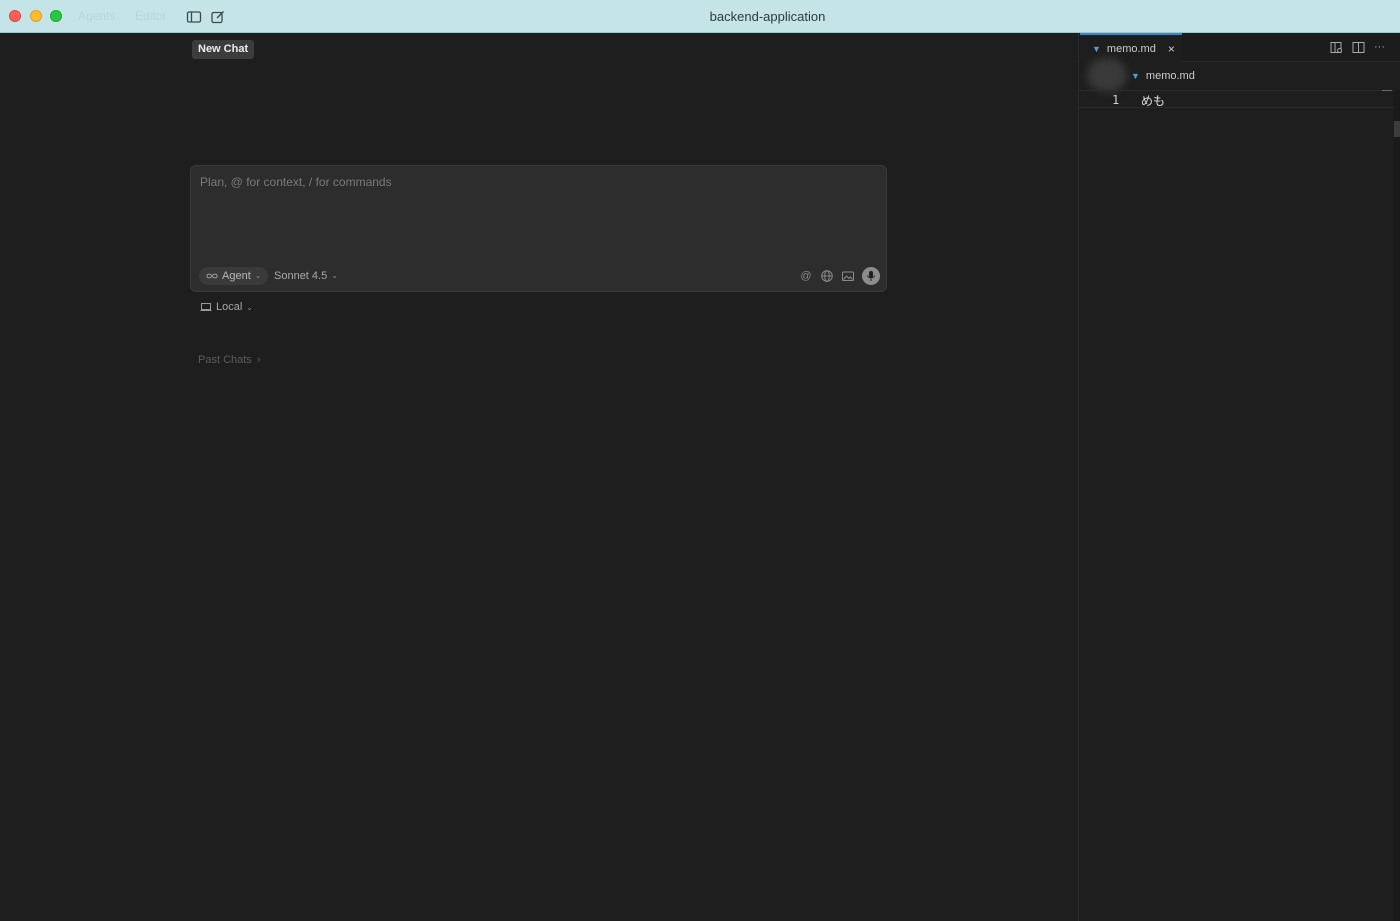 The height and width of the screenshot is (921, 1400). Describe the element at coordinates (225, 360) in the screenshot. I see `past-chats-label: Past Chats` at that location.